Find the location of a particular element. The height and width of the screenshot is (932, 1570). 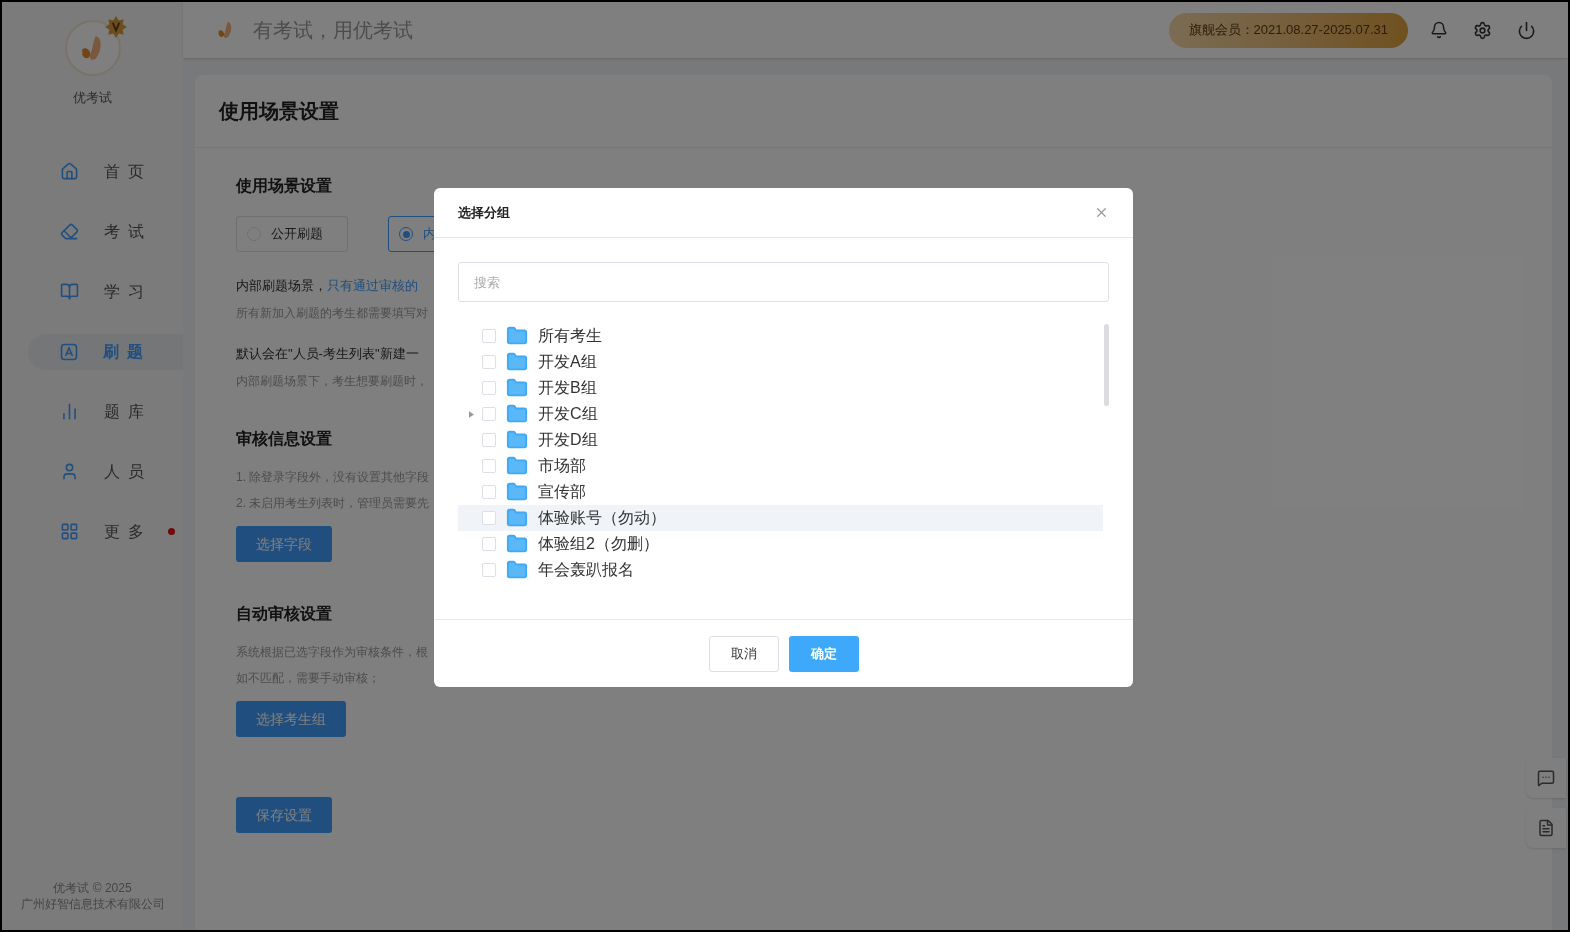

home-icon is located at coordinates (69, 171).